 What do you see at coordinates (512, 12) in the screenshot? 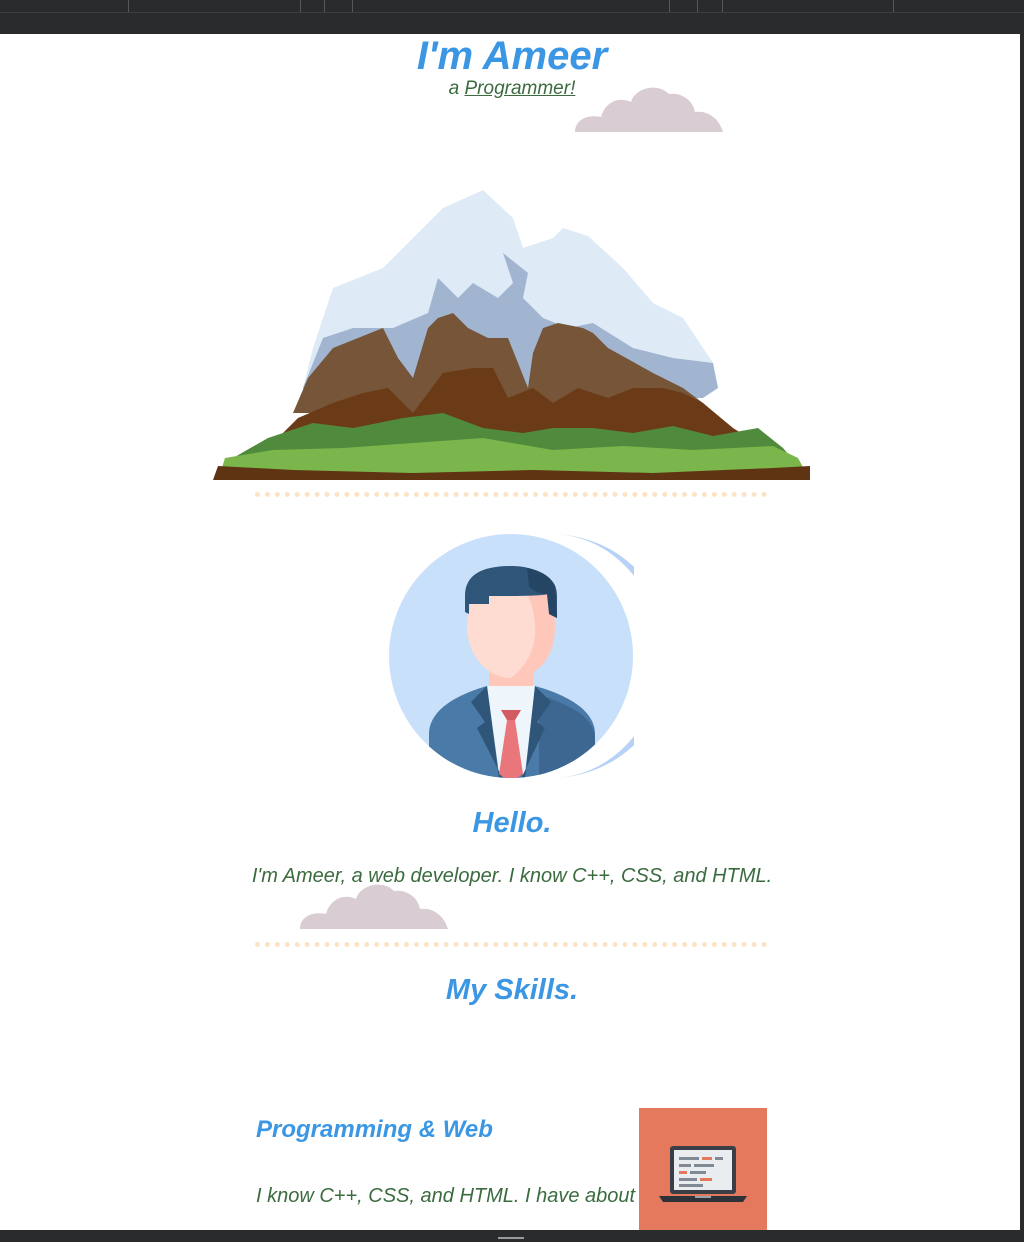
I see `toolbar-line` at bounding box center [512, 12].